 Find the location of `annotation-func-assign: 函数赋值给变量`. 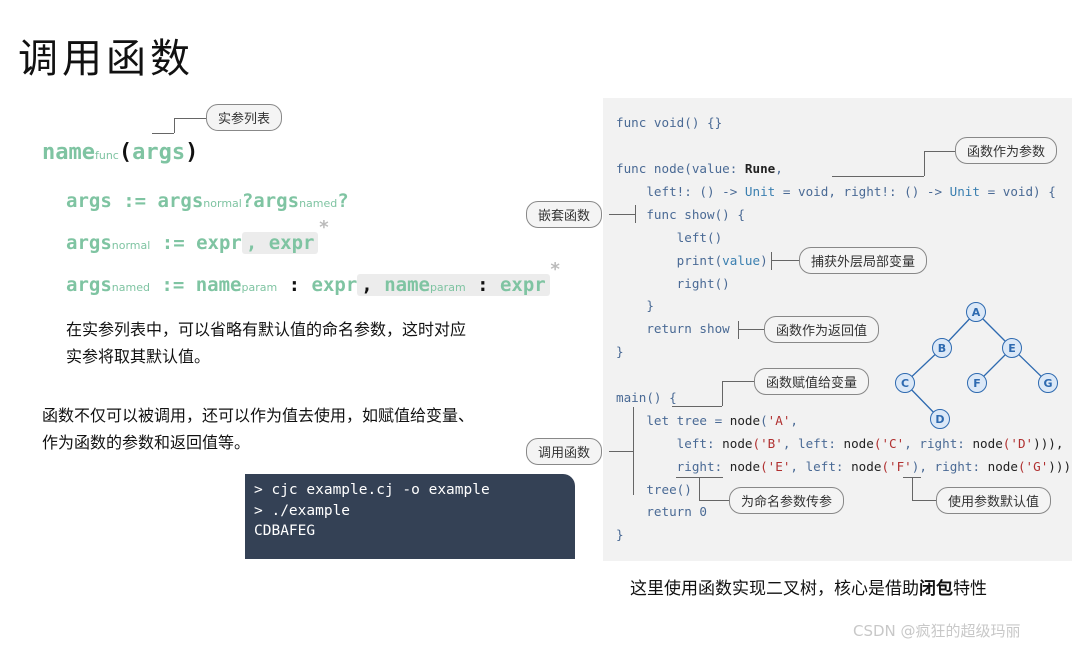

annotation-func-assign: 函数赋值给变量 is located at coordinates (812, 381).